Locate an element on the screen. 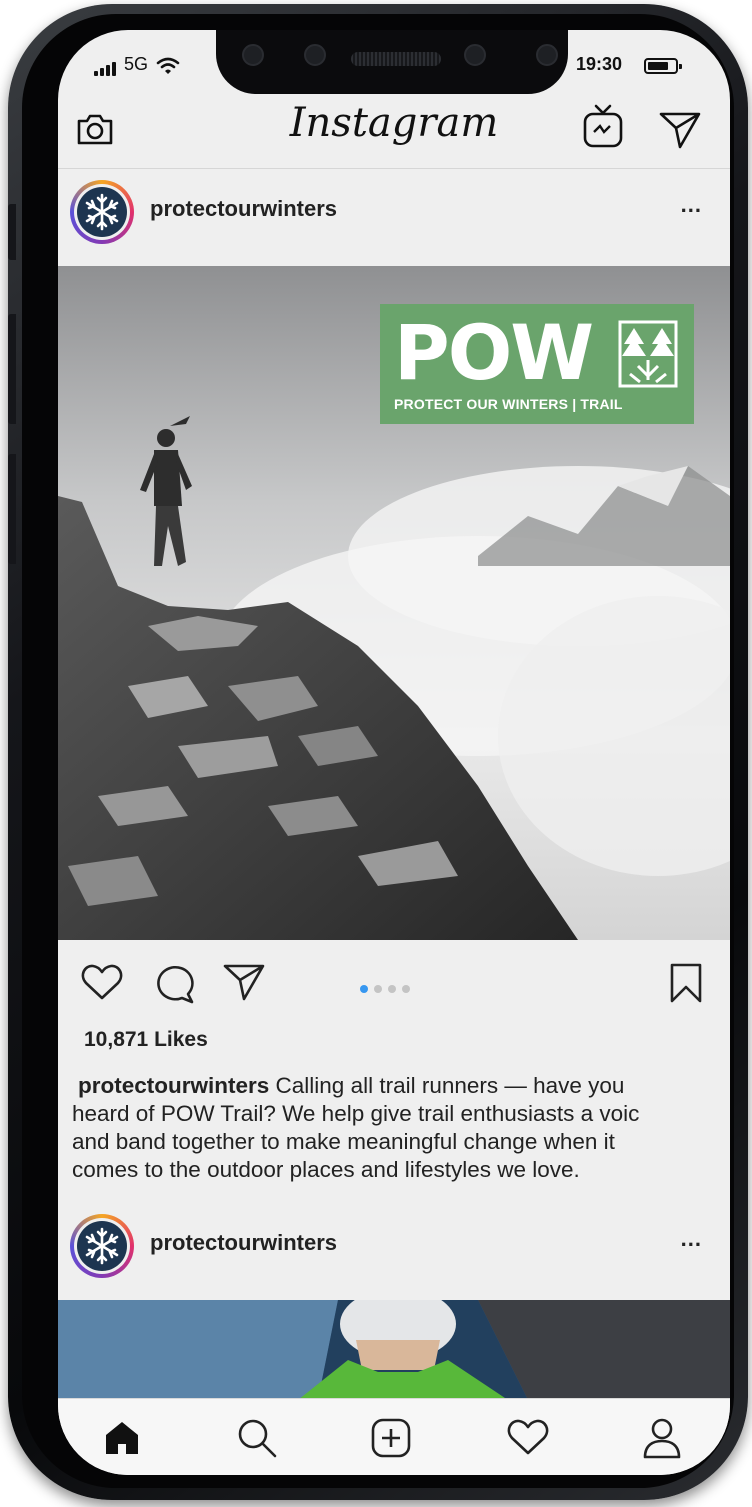  bottom-tab-bar is located at coordinates (394, 1436).